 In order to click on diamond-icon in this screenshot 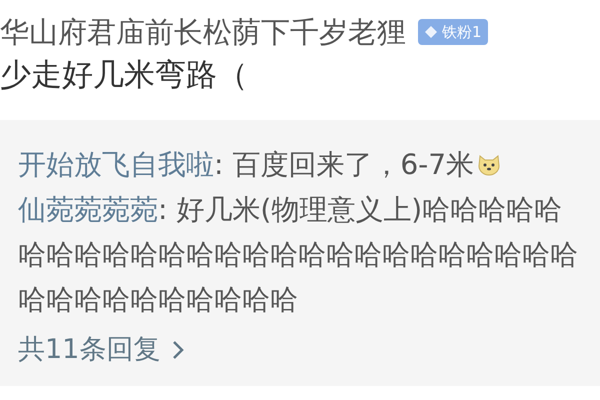, I will do `click(431, 32)`.